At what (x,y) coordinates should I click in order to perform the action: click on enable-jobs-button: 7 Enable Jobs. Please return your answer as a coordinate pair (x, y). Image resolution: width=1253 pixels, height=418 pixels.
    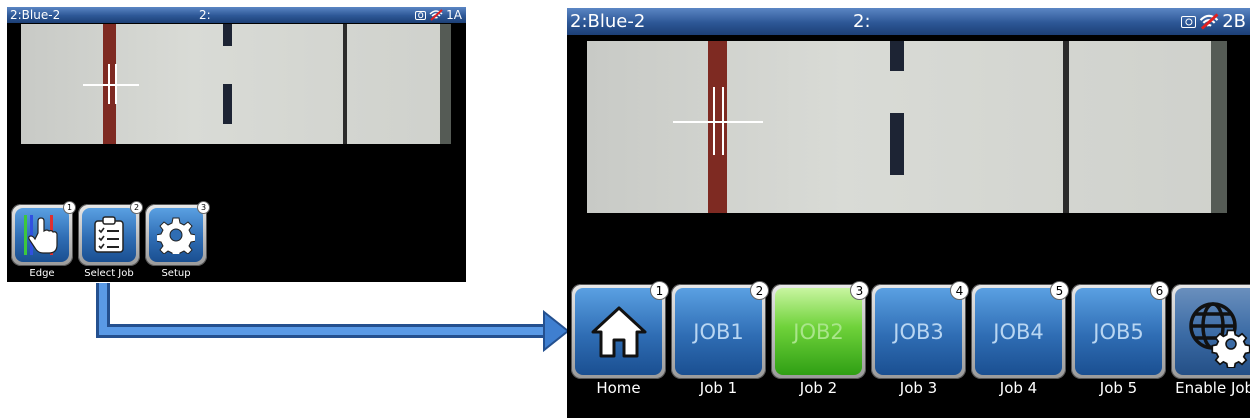
    Looking at the image, I should click on (1210, 340).